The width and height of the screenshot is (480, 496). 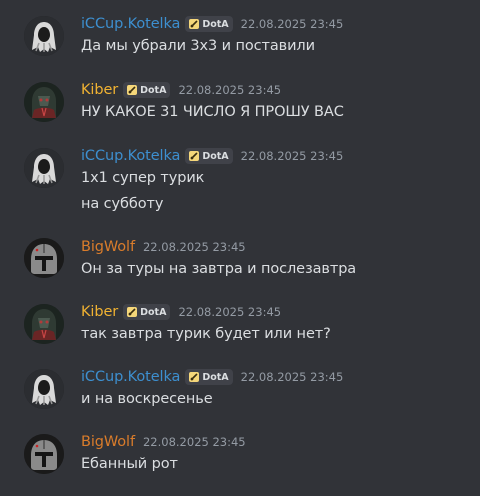 I want to click on message-text: Да мы убрали 3х3 и поставили, so click(x=198, y=46).